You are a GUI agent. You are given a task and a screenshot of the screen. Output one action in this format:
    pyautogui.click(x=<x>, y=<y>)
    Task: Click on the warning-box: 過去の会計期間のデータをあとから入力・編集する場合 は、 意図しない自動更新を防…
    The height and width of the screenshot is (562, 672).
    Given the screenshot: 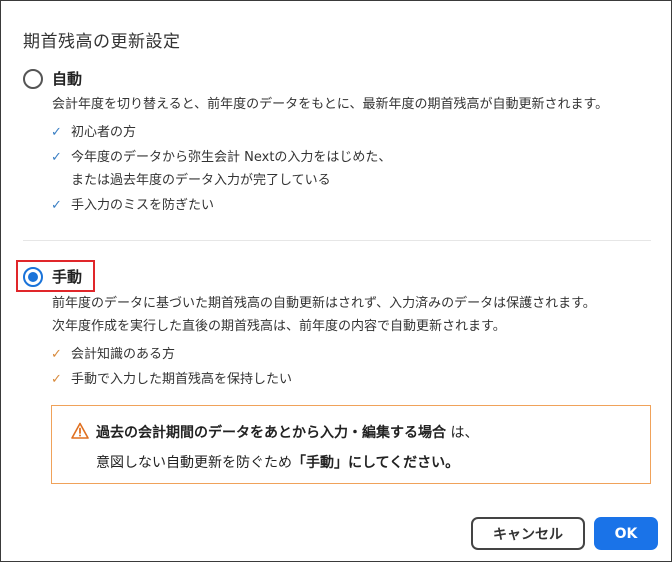 What is the action you would take?
    pyautogui.click(x=351, y=444)
    